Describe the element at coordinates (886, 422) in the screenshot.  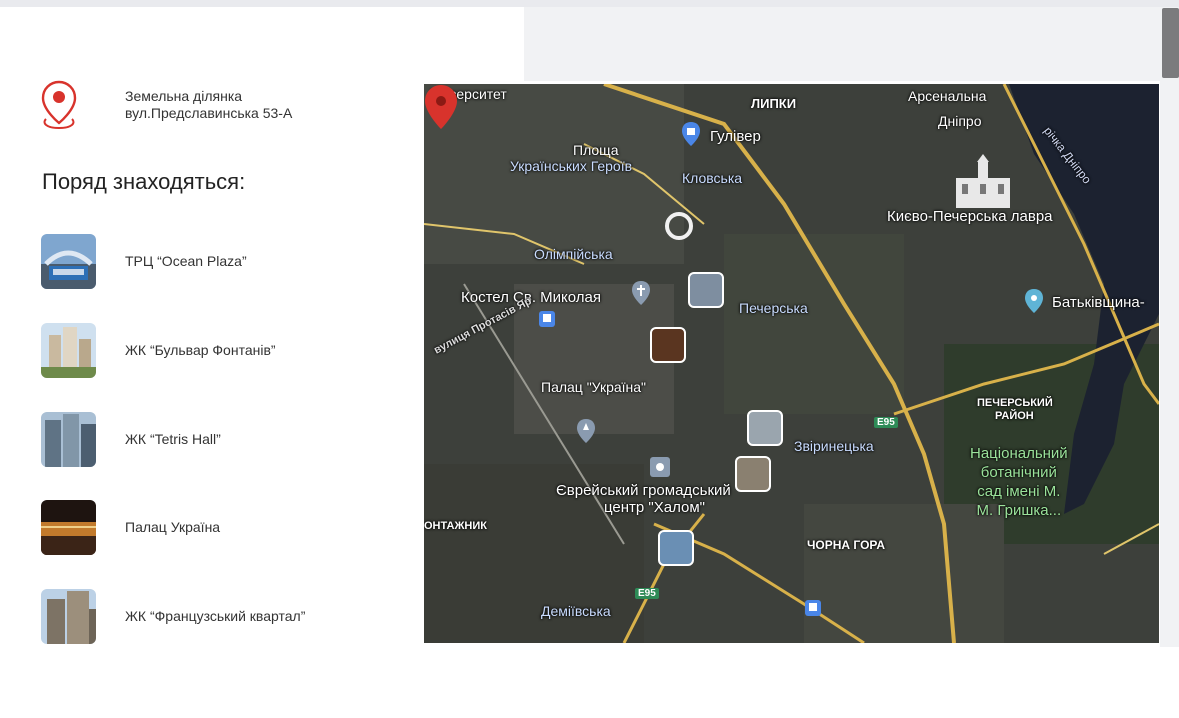
I see `map-label-e95-a: E95` at that location.